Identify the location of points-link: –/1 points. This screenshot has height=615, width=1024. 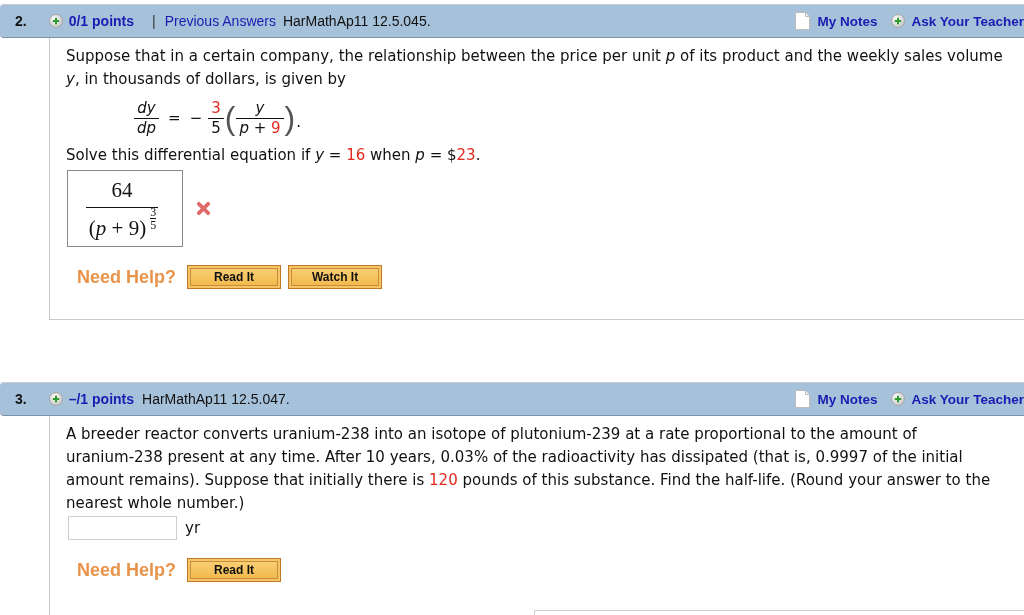
(101, 399).